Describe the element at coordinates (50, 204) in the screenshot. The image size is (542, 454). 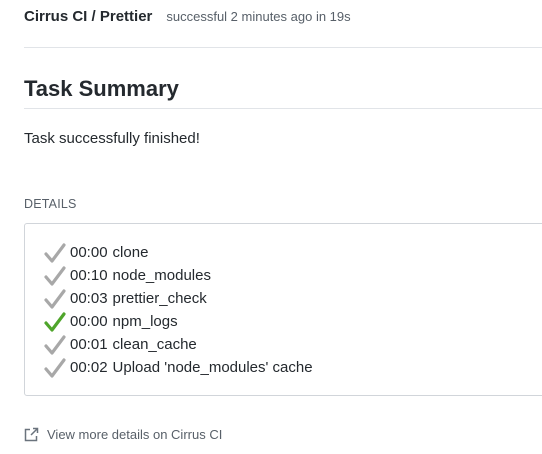
I see `details-label: DETAILS` at that location.